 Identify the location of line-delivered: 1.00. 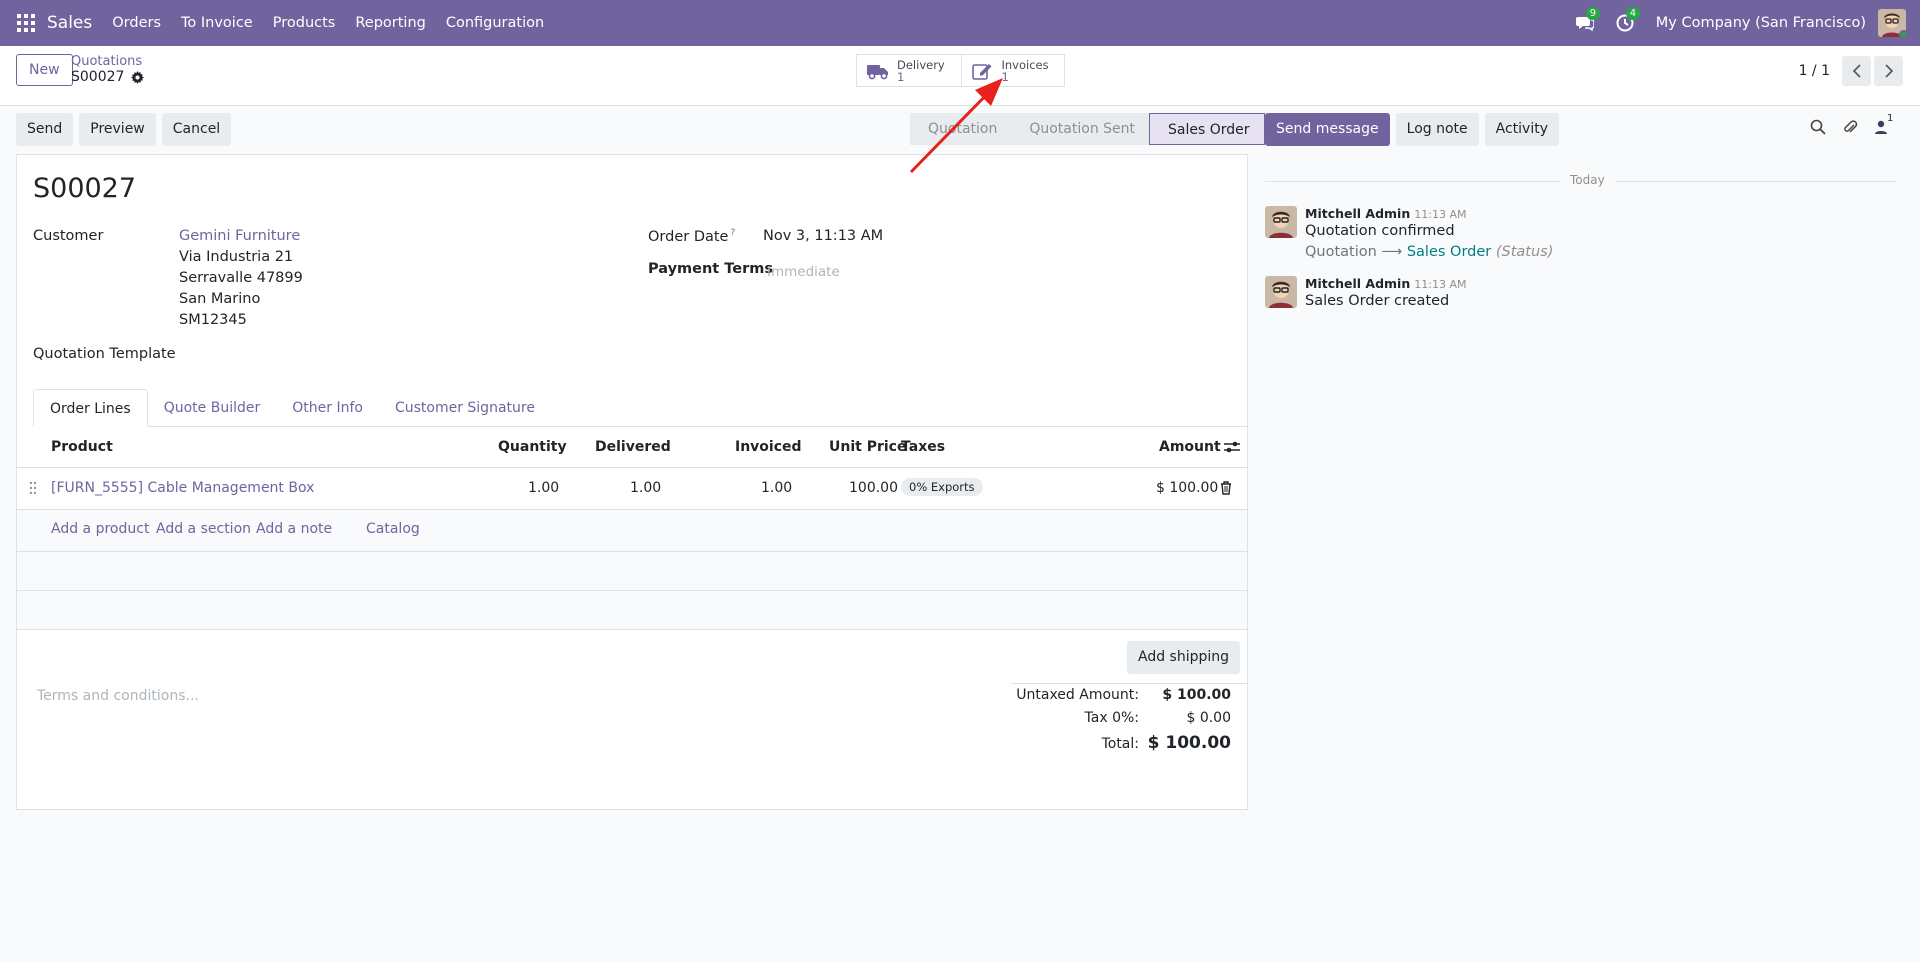
(645, 488).